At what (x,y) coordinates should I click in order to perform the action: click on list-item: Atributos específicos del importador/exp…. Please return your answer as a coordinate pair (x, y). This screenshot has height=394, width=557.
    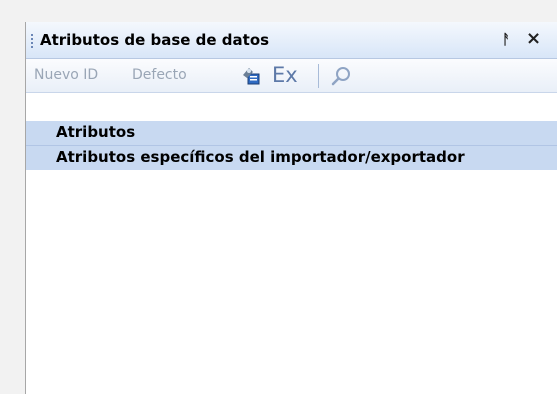
    Looking at the image, I should click on (291, 158).